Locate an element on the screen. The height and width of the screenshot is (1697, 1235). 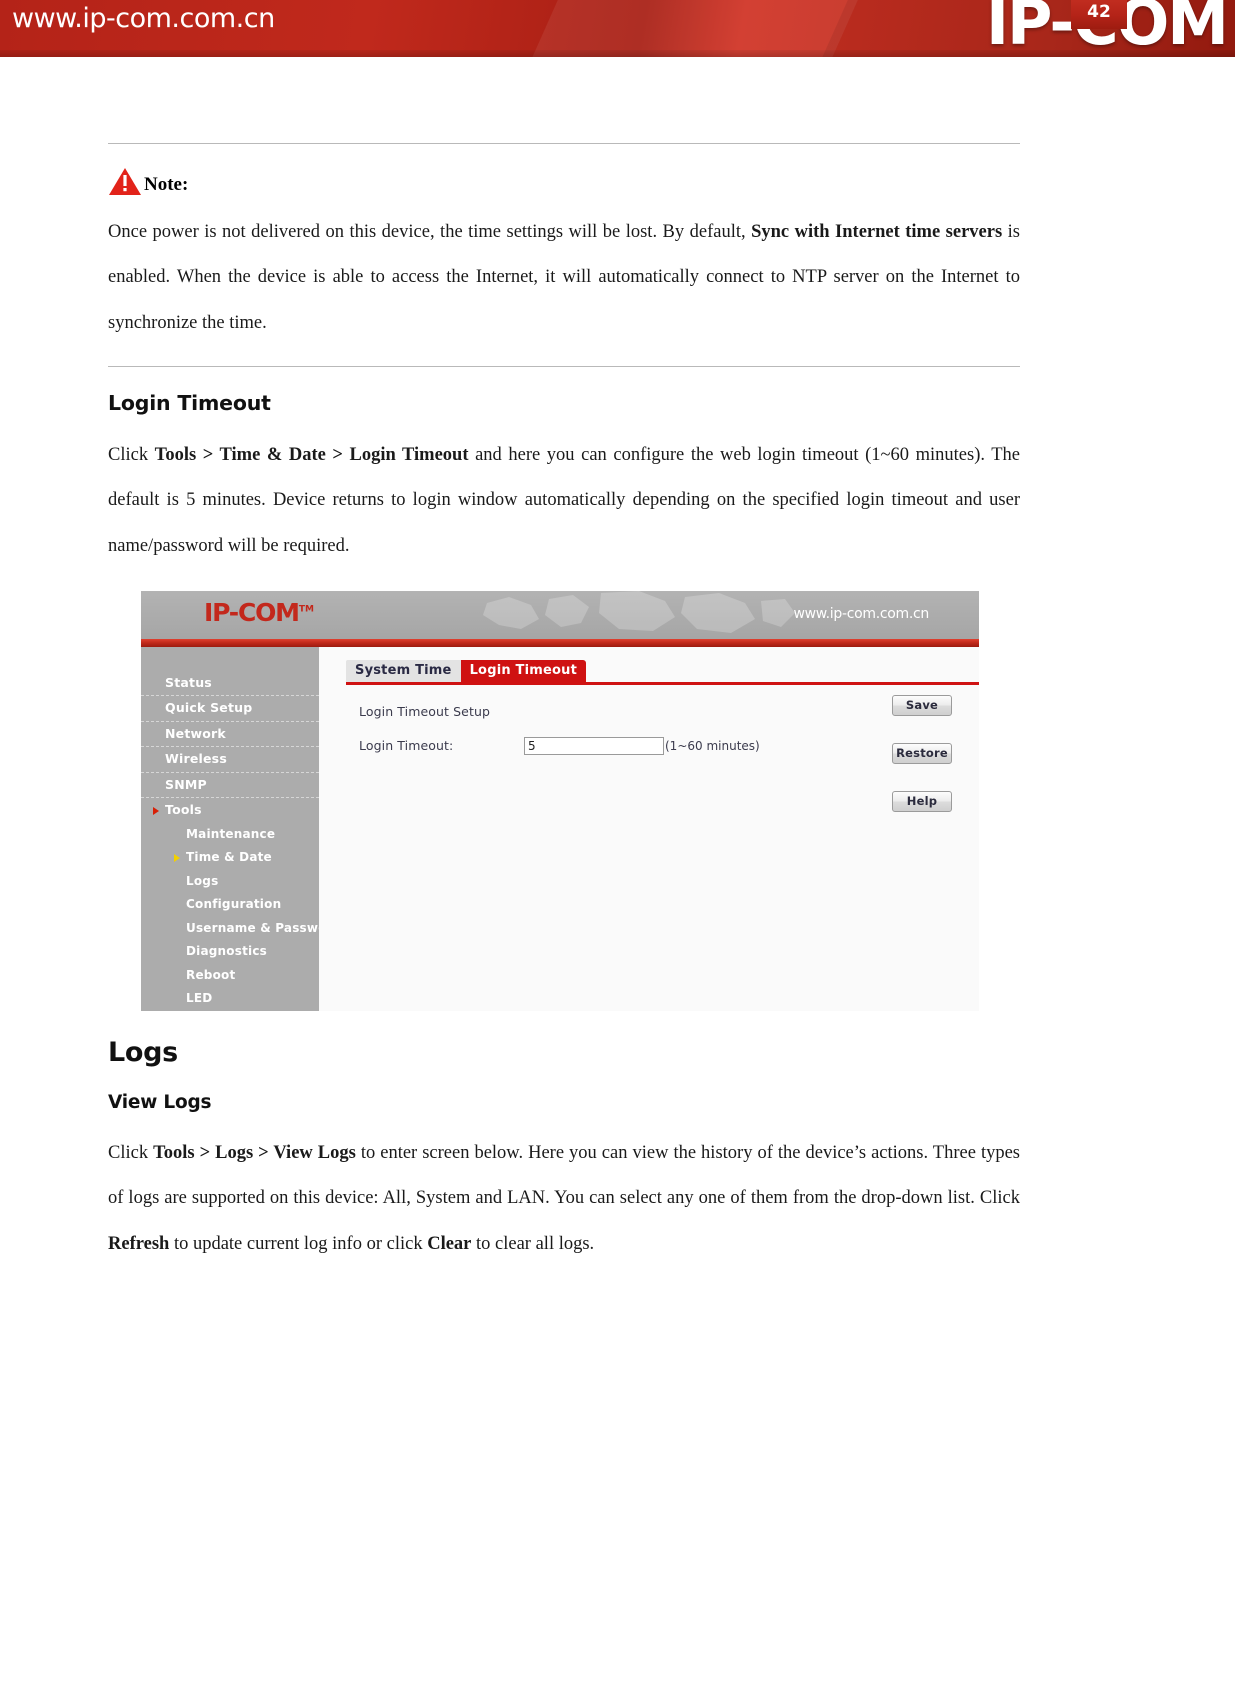
router-ui-logo: IP-COMTM is located at coordinates (259, 612).